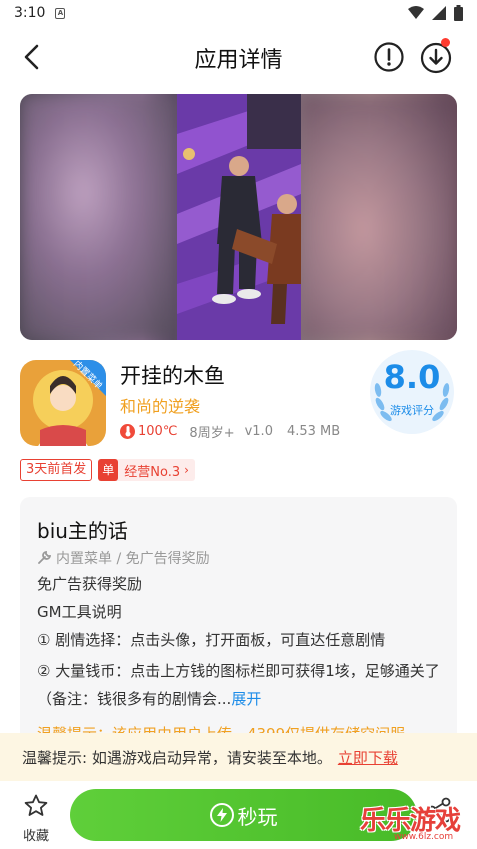 Image resolution: width=477 pixels, height=849 pixels. I want to click on rank-tag: 单 经营No.3 ›, so click(146, 470).